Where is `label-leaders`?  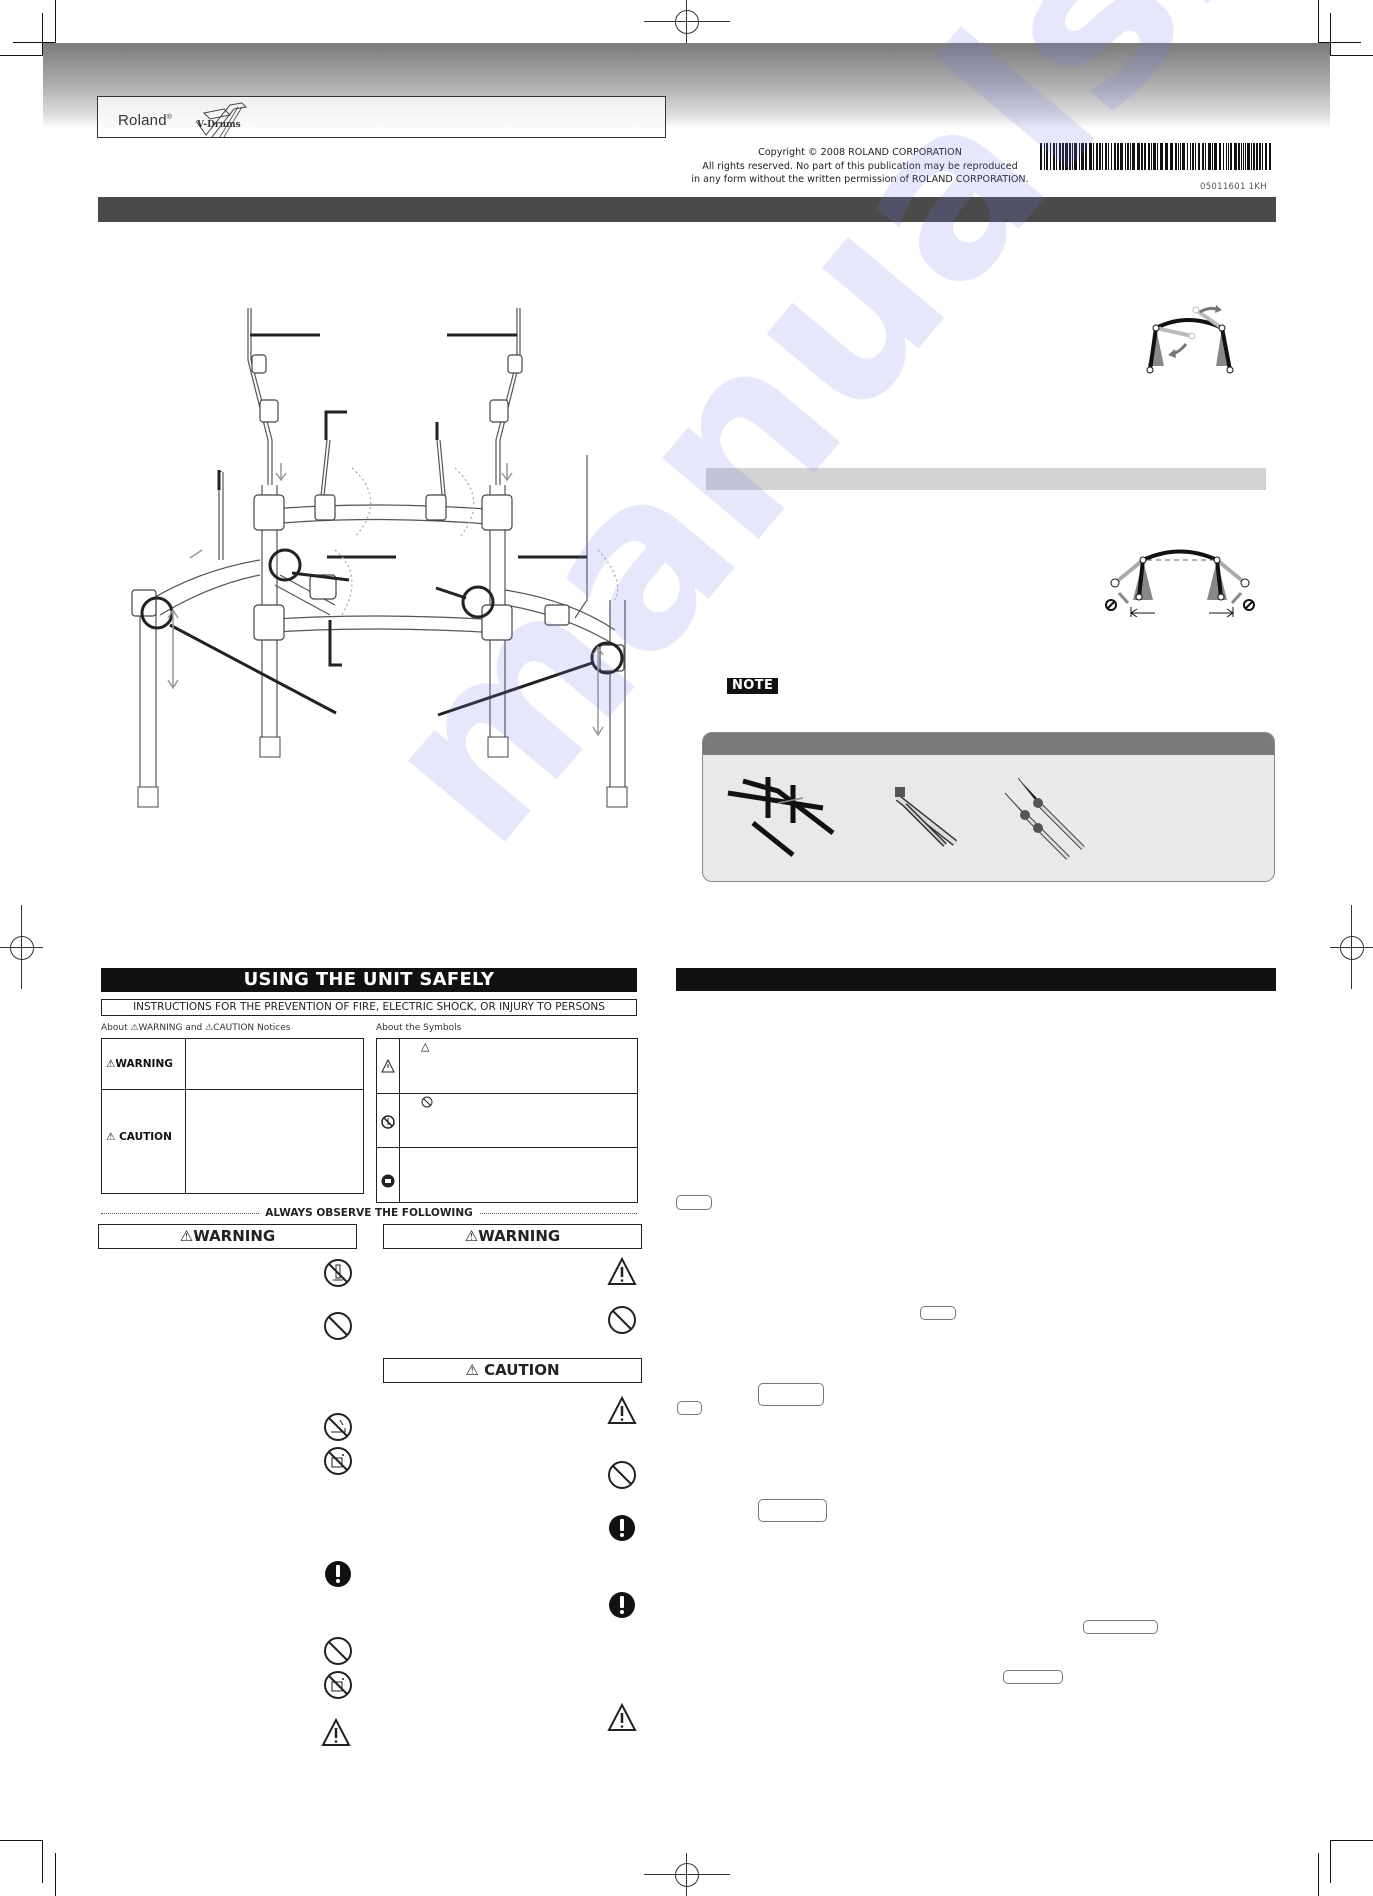 label-leaders is located at coordinates (381, 525).